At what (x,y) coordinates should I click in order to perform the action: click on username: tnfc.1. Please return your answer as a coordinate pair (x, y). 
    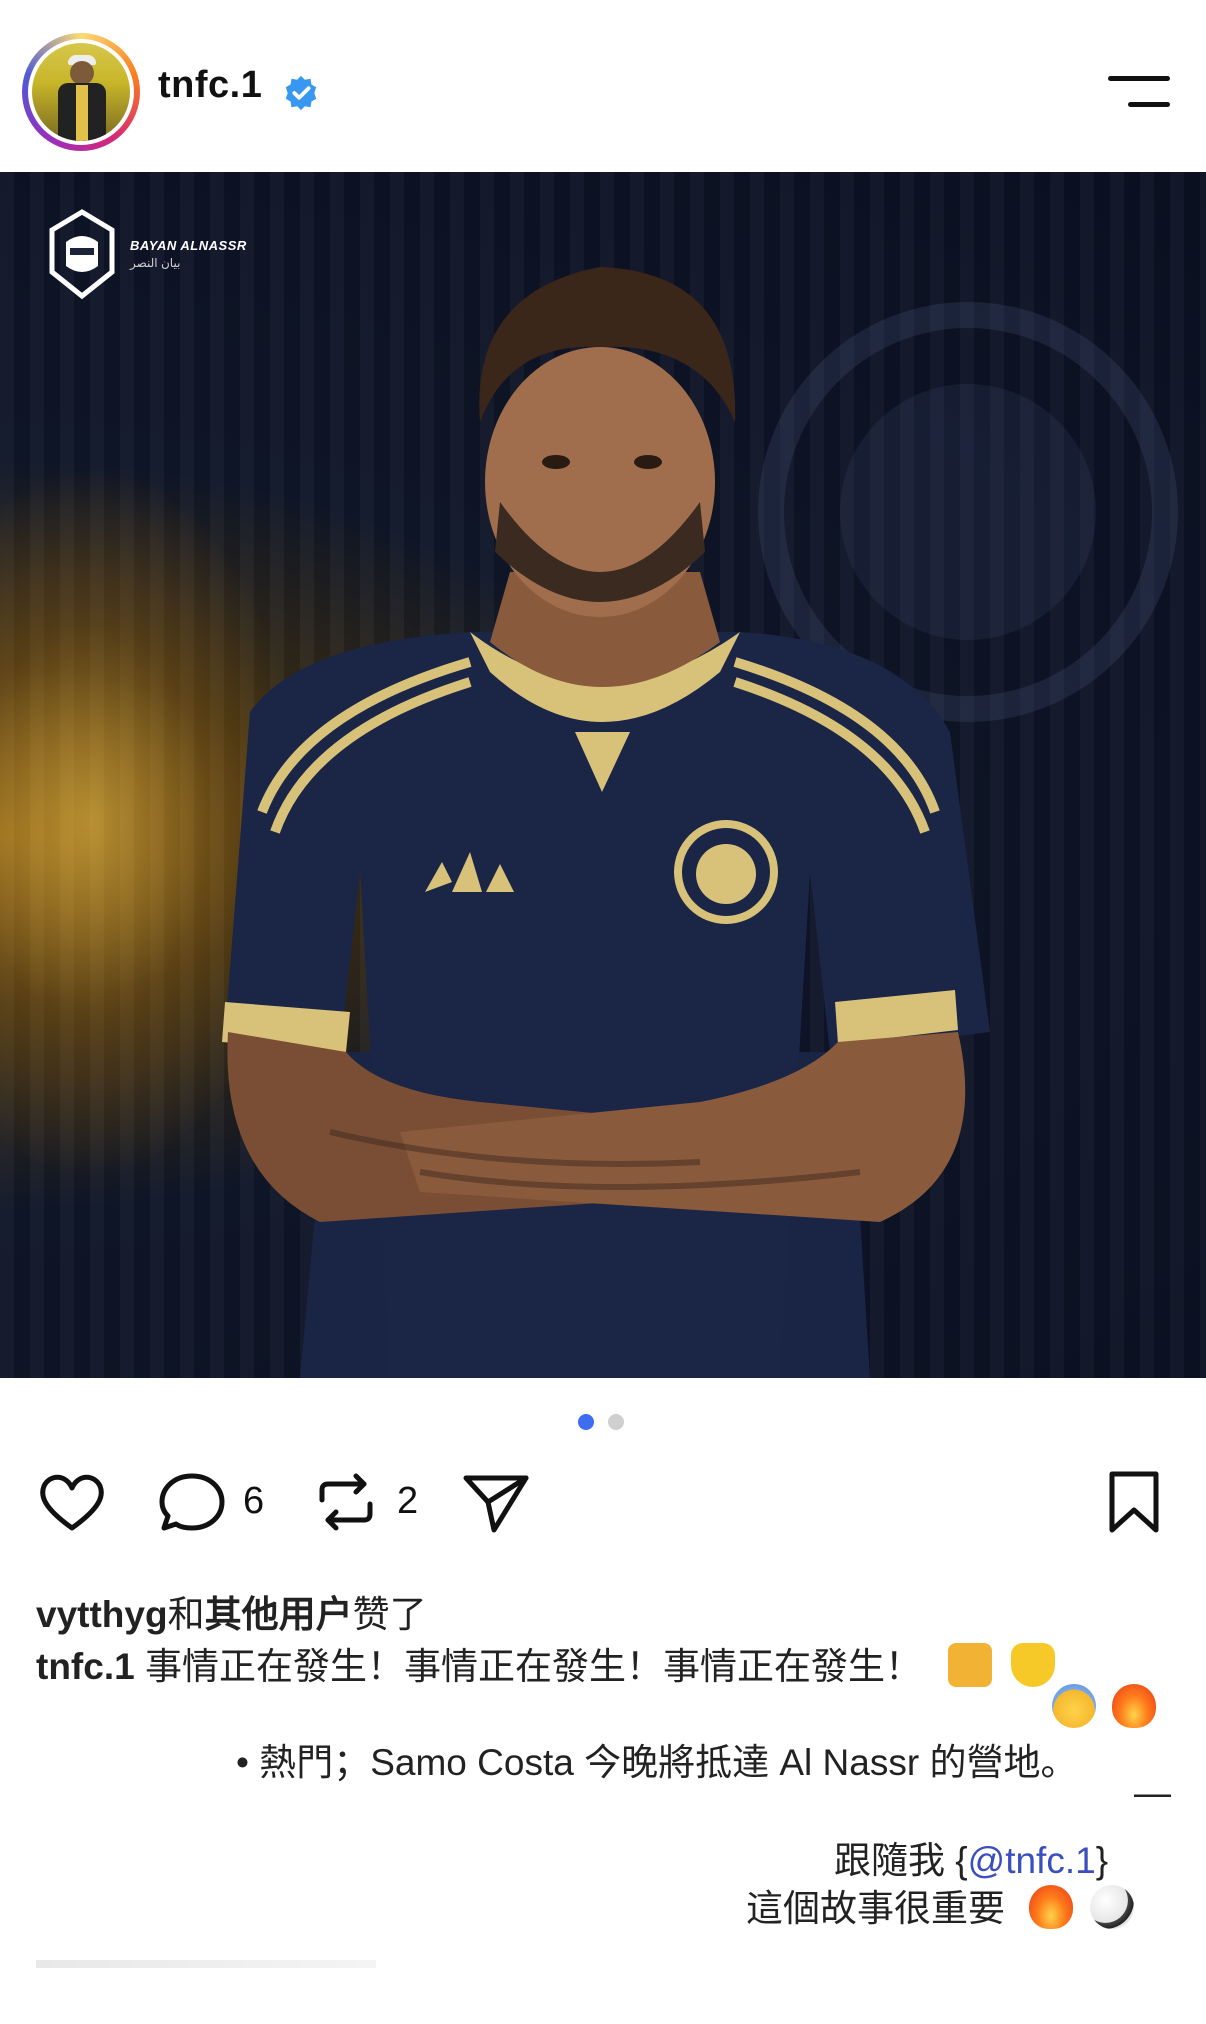
    Looking at the image, I should click on (210, 85).